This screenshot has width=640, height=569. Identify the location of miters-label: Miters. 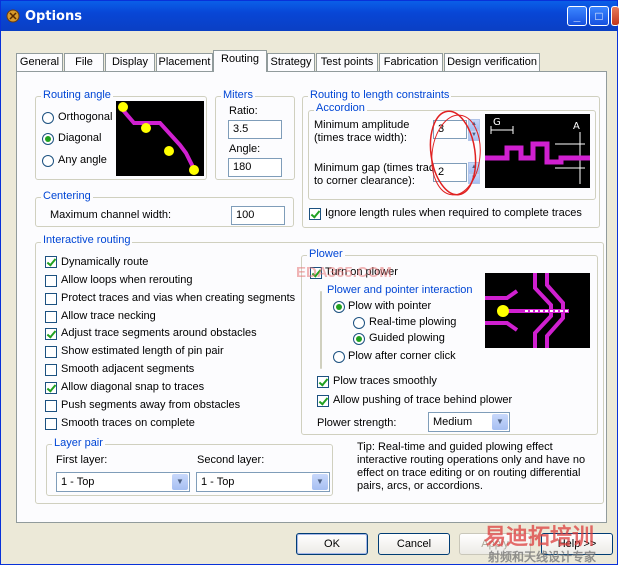
(238, 95).